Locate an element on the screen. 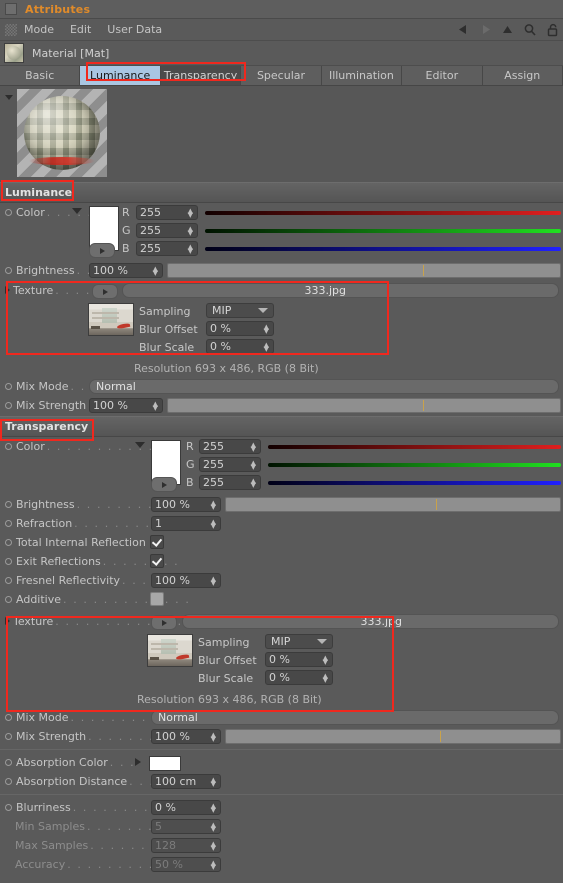  luminance-b-spinner: ▲ ▼ is located at coordinates (191, 248).